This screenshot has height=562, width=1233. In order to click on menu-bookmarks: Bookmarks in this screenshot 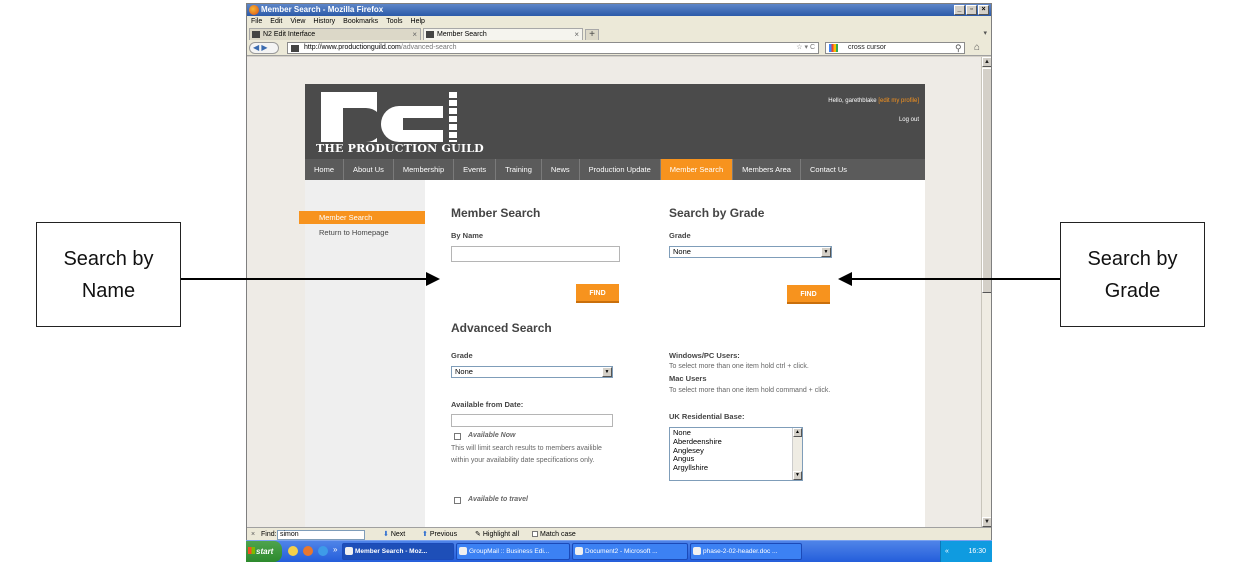, I will do `click(360, 21)`.